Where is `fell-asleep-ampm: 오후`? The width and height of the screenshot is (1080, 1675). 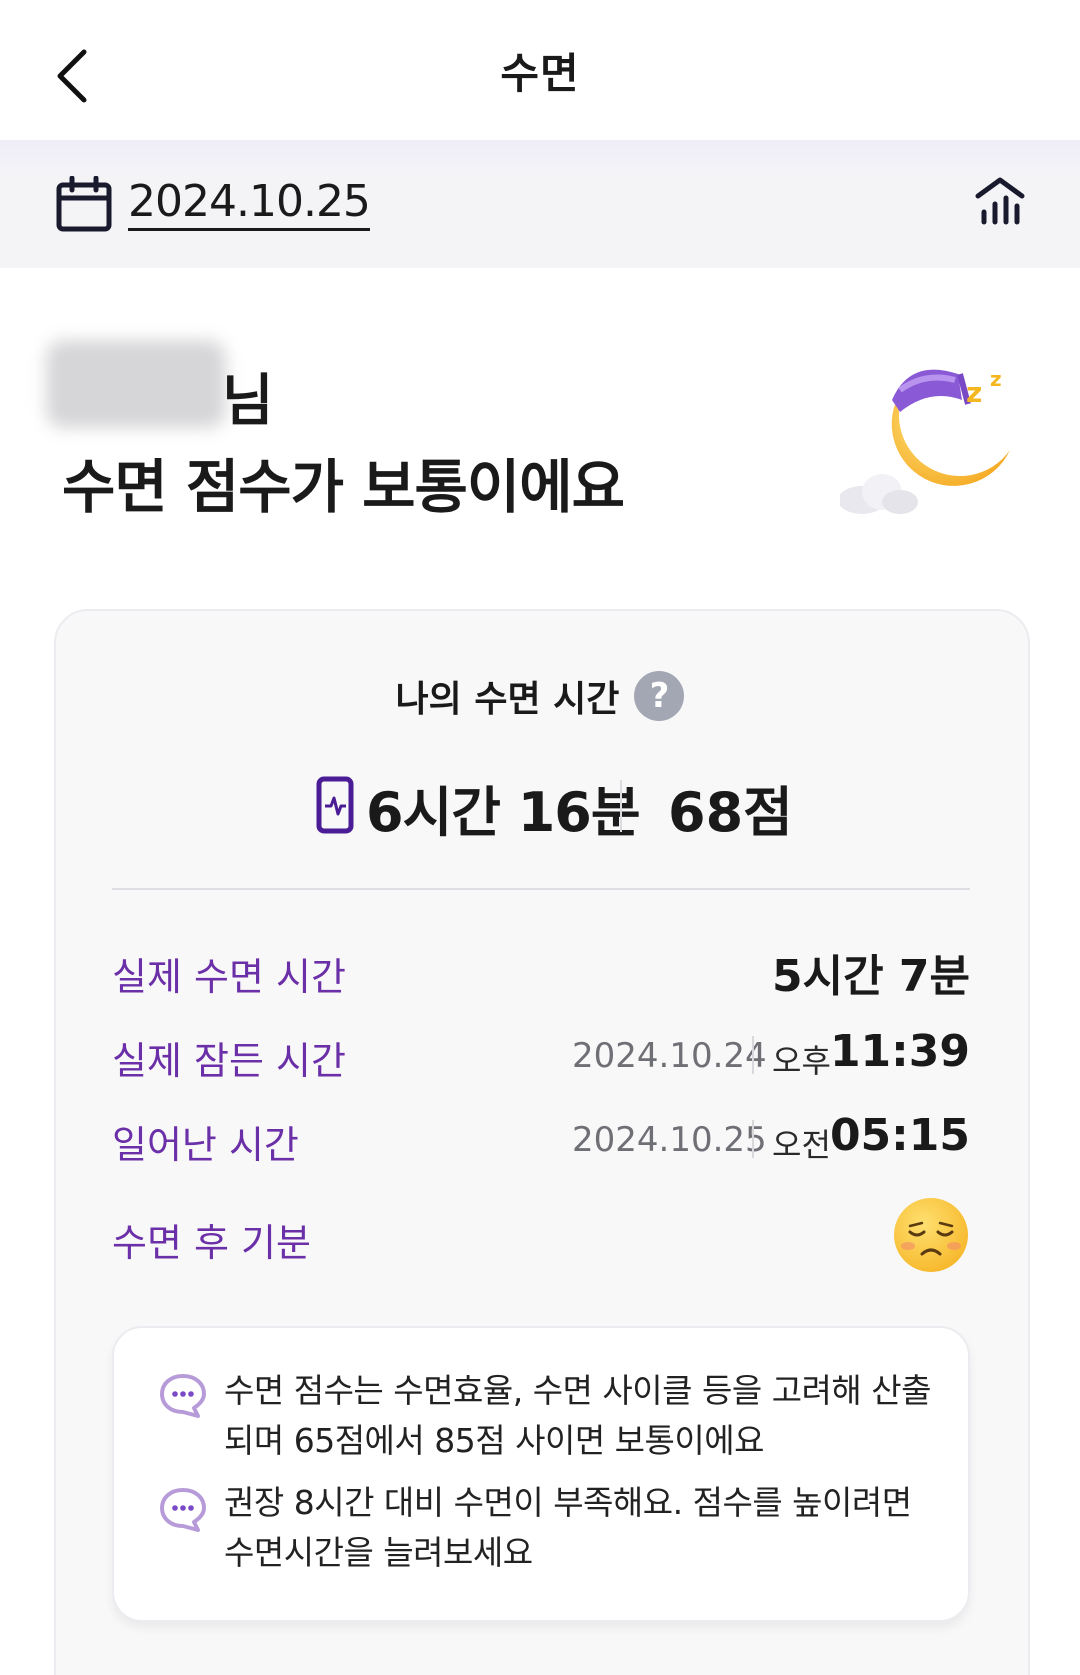
fell-asleep-ampm: 오후 is located at coordinates (801, 1061).